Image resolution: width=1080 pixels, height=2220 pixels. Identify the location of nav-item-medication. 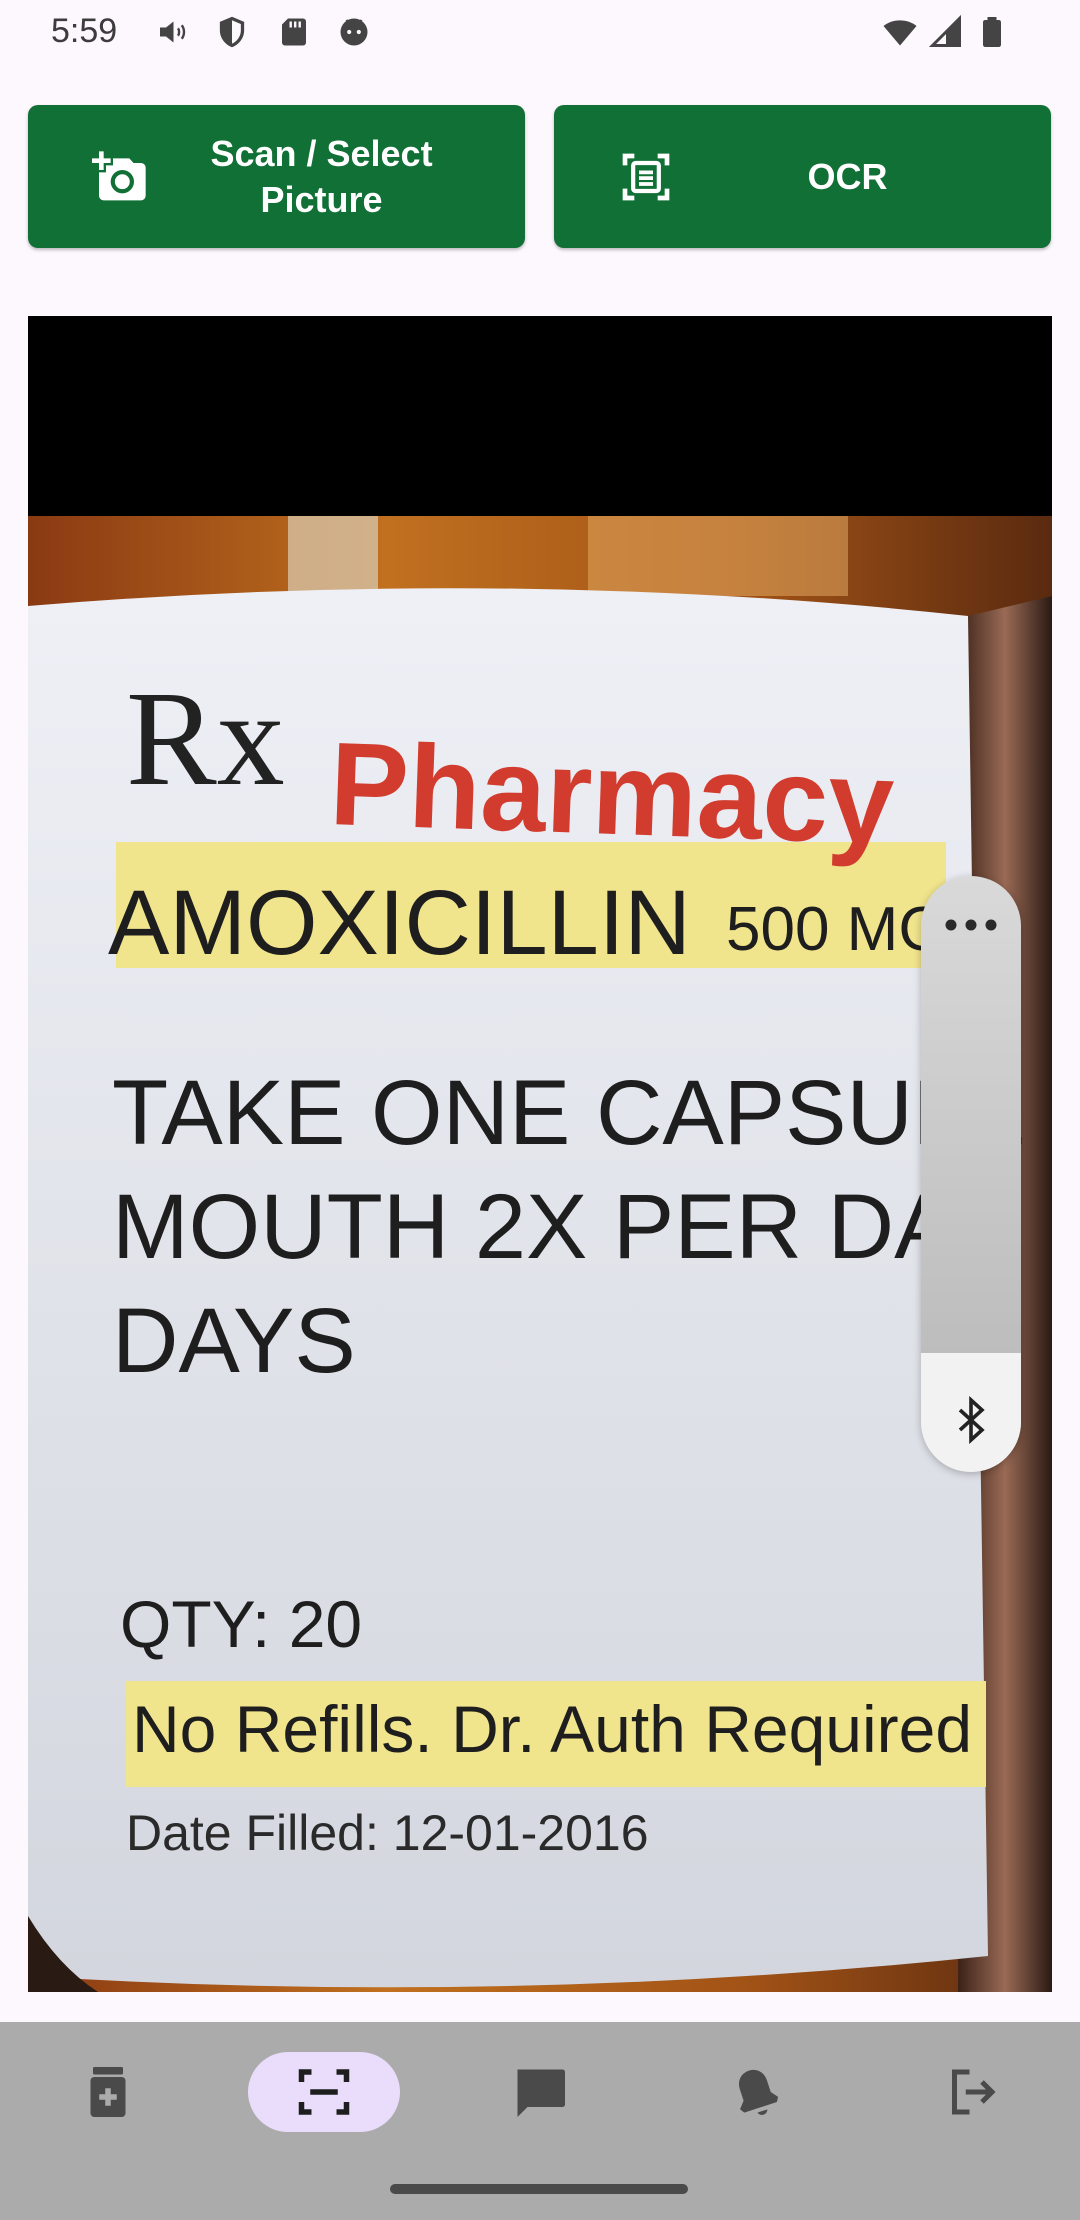
(108, 2092).